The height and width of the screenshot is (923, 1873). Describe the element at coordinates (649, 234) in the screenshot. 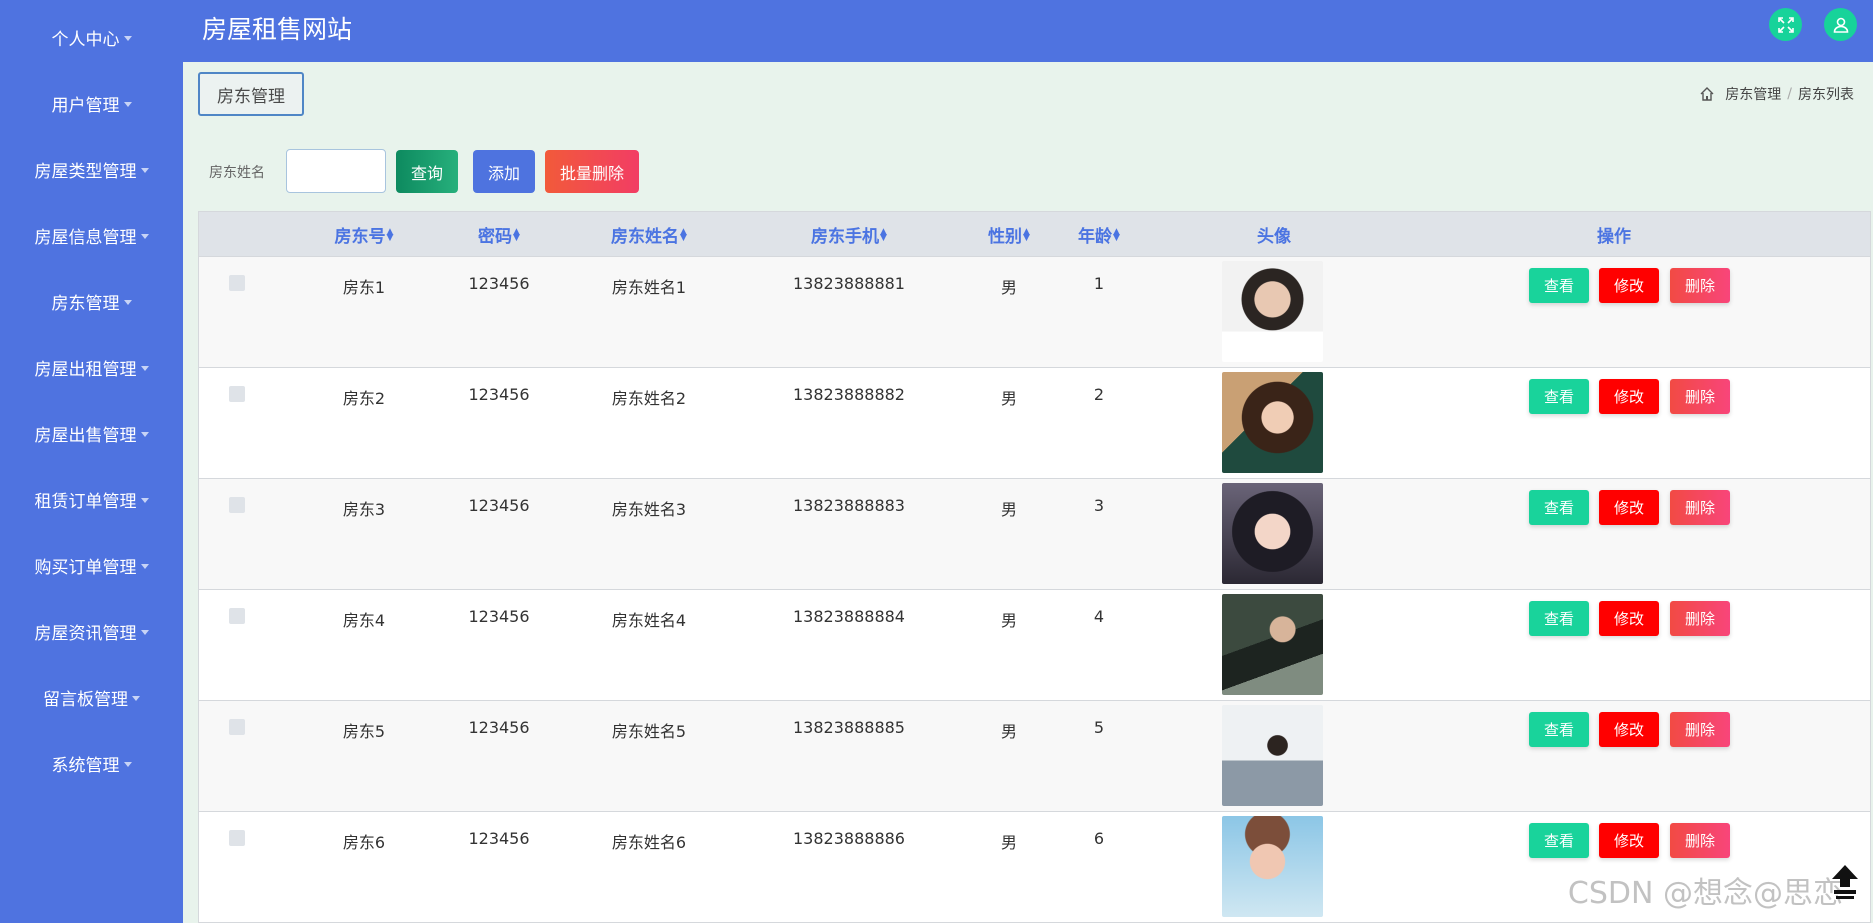

I see `column-header-name: 房东姓名 ▲ ▼` at that location.